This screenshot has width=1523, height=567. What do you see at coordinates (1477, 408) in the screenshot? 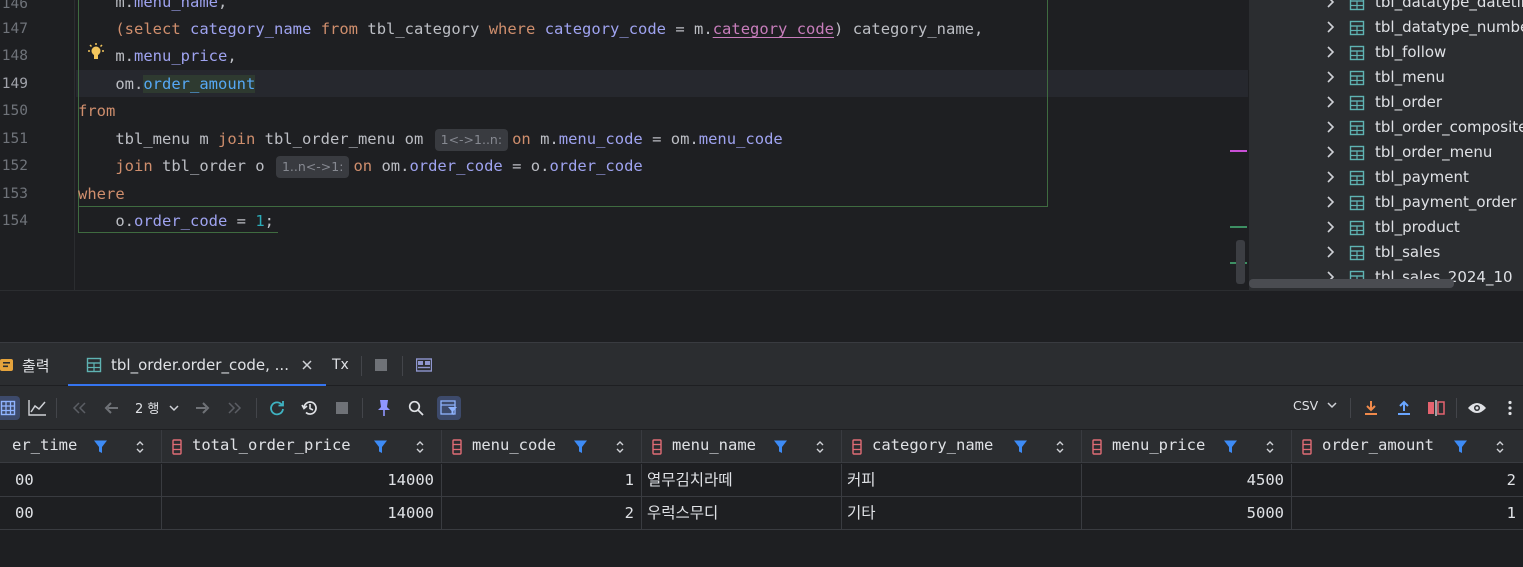
I see `view-options-button` at bounding box center [1477, 408].